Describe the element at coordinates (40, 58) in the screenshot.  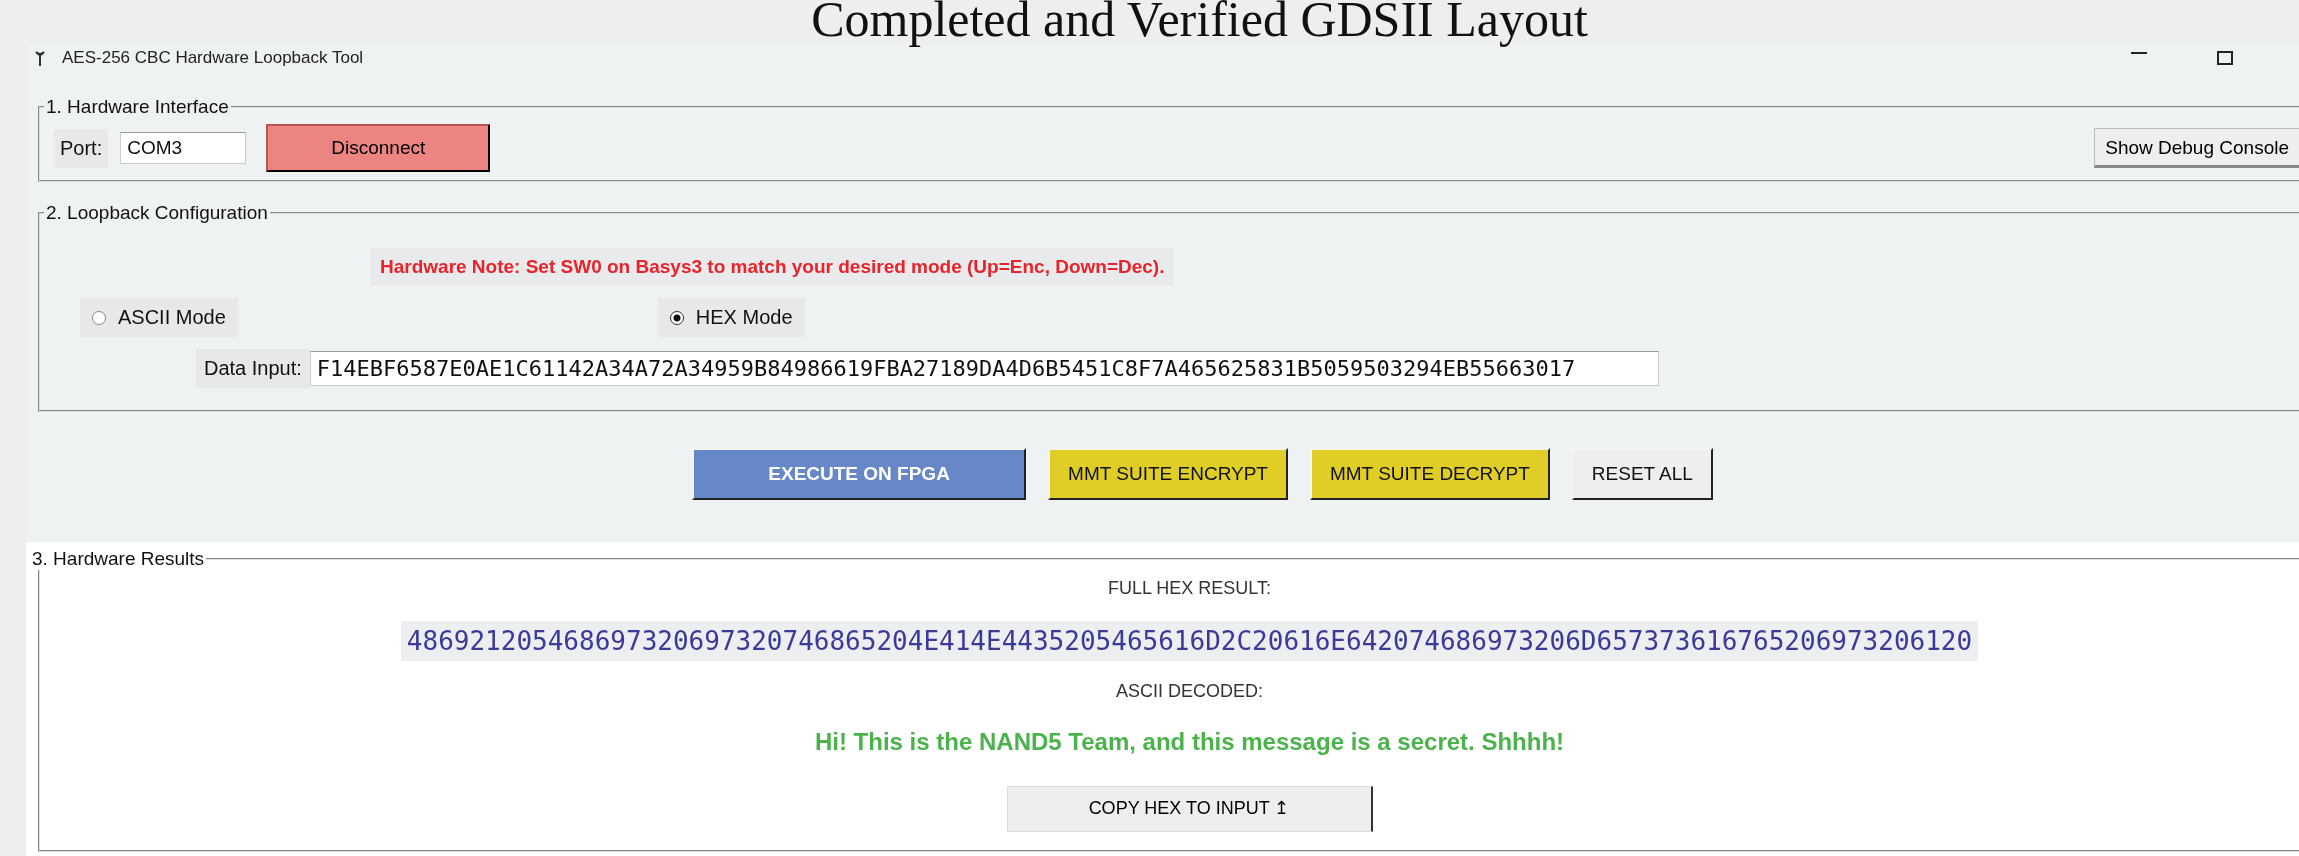
I see `feather-icon` at that location.